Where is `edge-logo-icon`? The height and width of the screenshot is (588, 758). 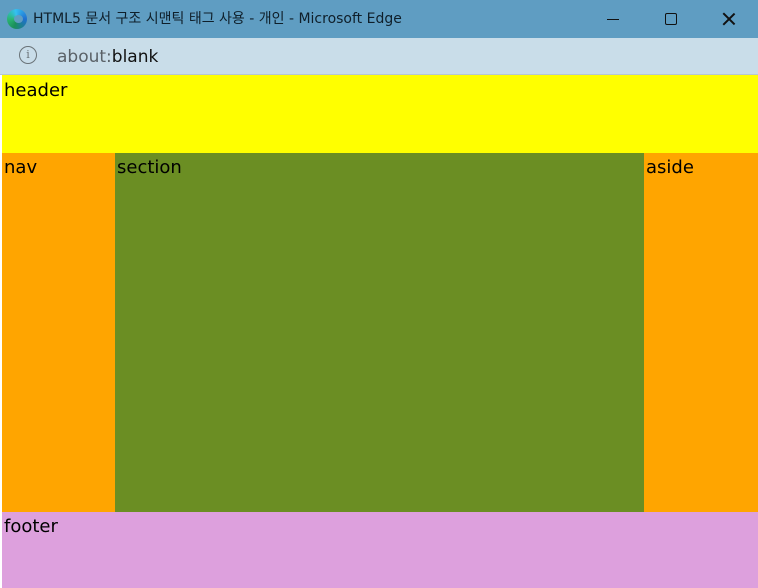 edge-logo-icon is located at coordinates (17, 19).